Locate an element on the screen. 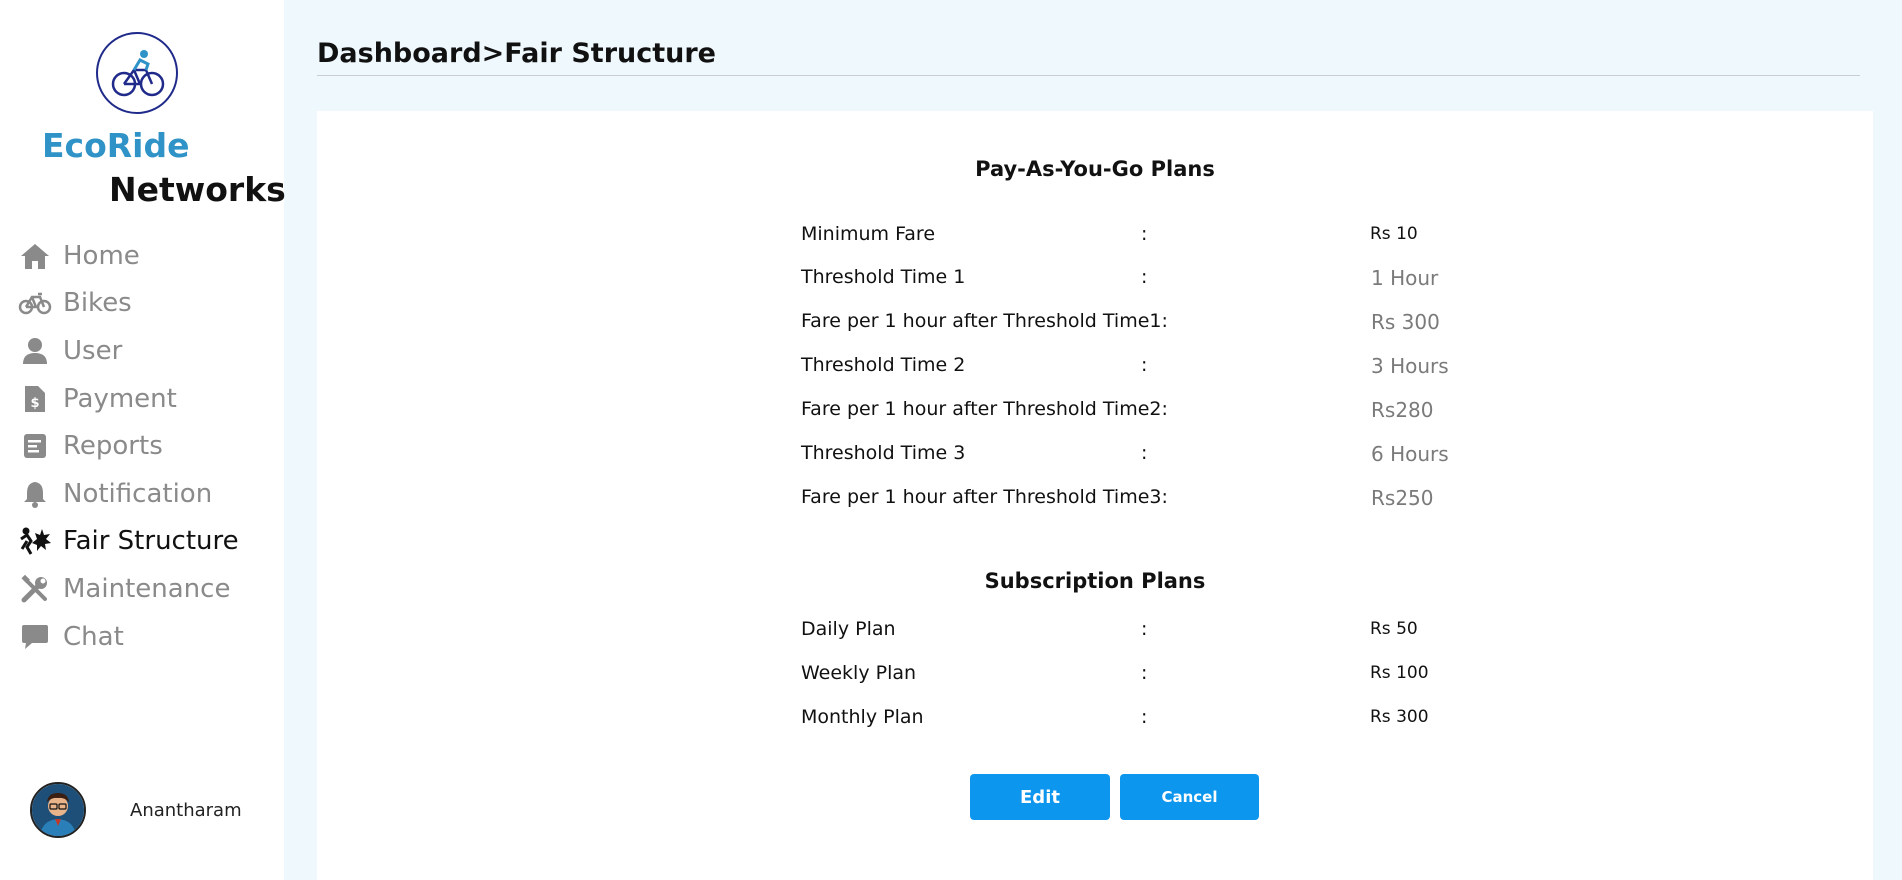 The height and width of the screenshot is (880, 1902). sidebar-item-fair-structure: Fair Structure is located at coordinates (128, 542).